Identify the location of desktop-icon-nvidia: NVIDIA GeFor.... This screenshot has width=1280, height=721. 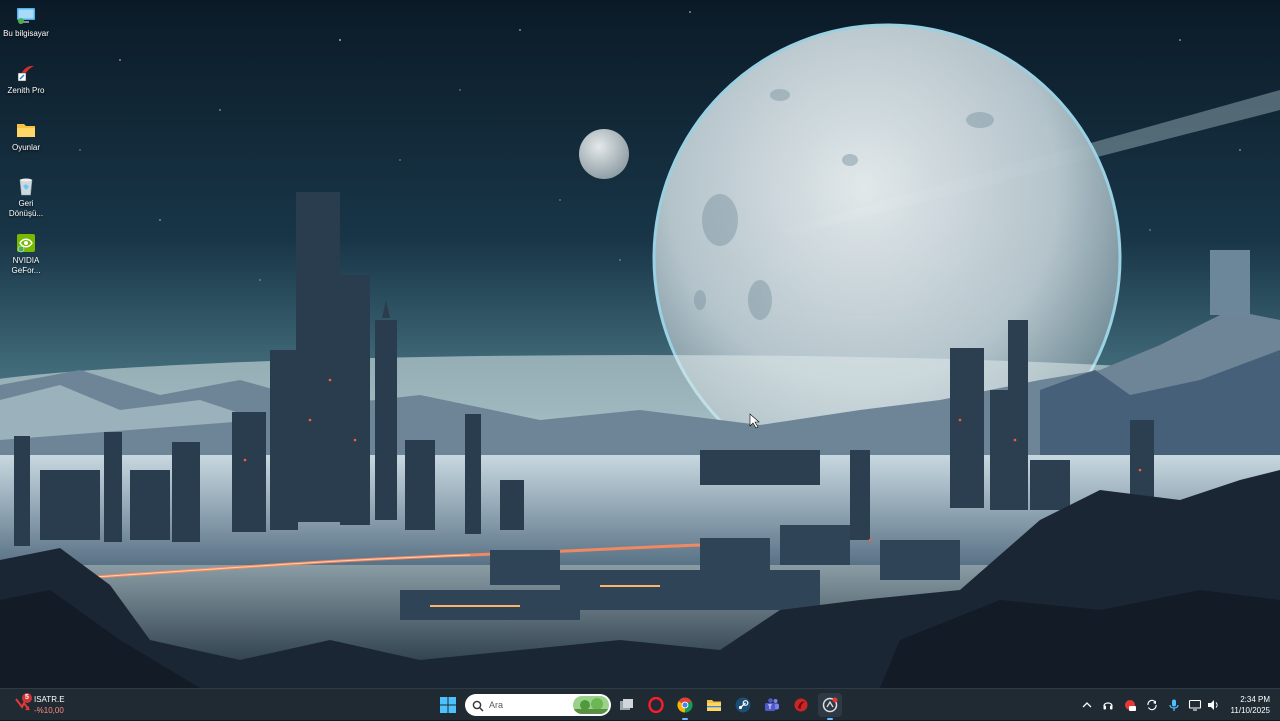
(26, 254).